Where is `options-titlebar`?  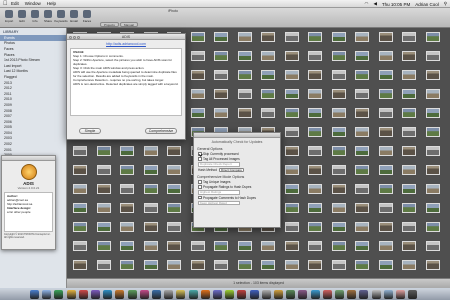 options-titlebar is located at coordinates (237, 135).